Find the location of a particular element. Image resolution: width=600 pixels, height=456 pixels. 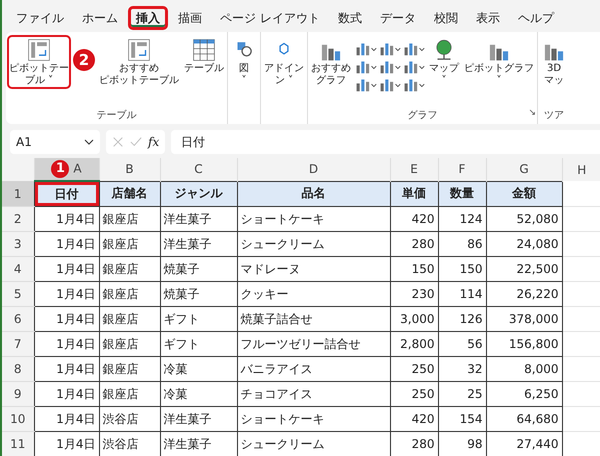

row-header: 7 is located at coordinates (18, 344).